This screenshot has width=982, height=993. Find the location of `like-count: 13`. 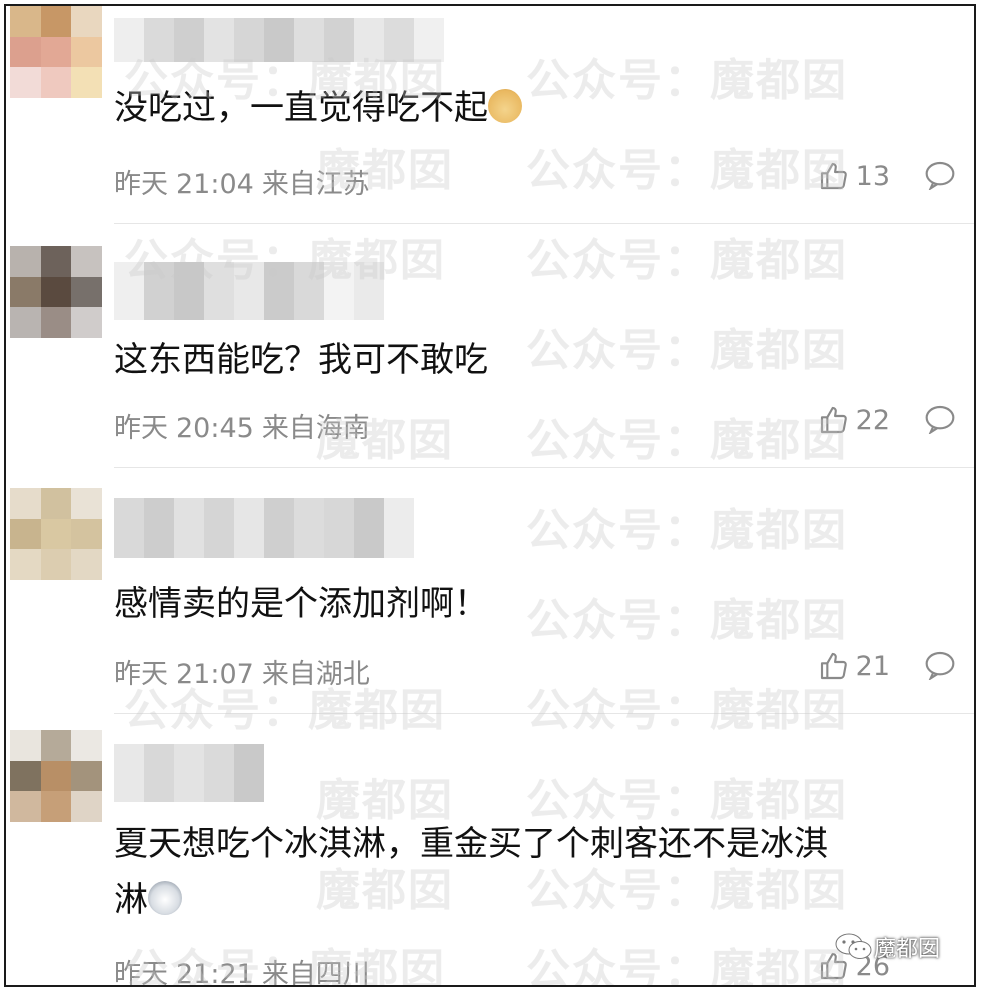

like-count: 13 is located at coordinates (872, 176).